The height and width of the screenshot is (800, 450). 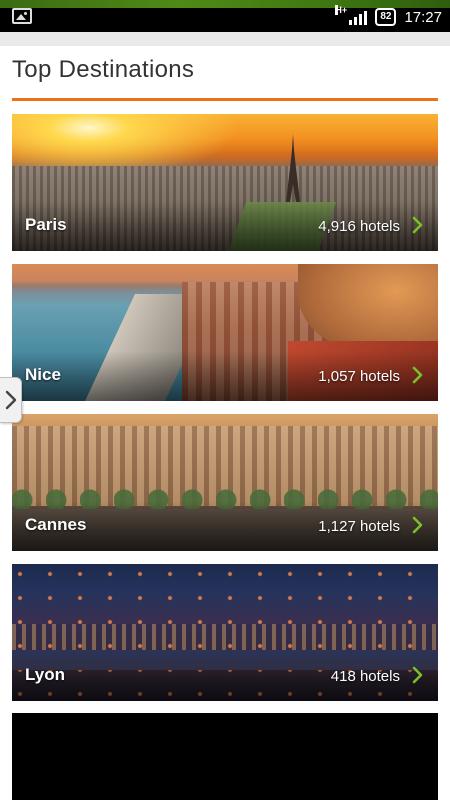 I want to click on battery-icon: 82, so click(x=386, y=17).